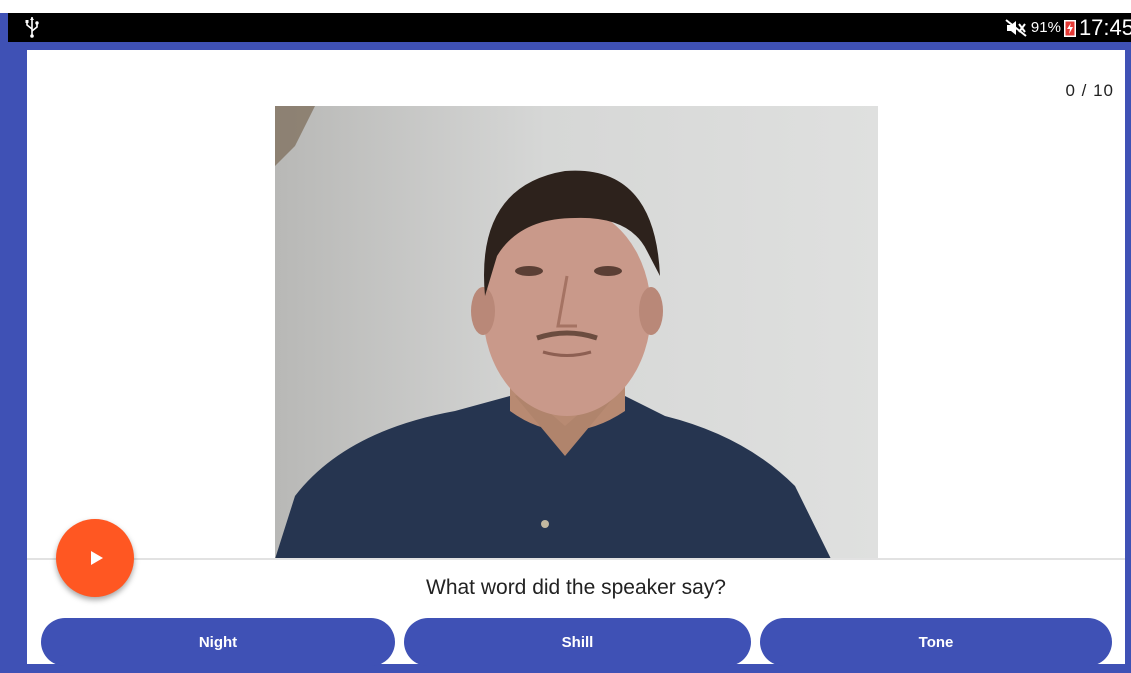 This screenshot has height=673, width=1131. Describe the element at coordinates (577, 642) in the screenshot. I see `answer-button-2: Shill` at that location.